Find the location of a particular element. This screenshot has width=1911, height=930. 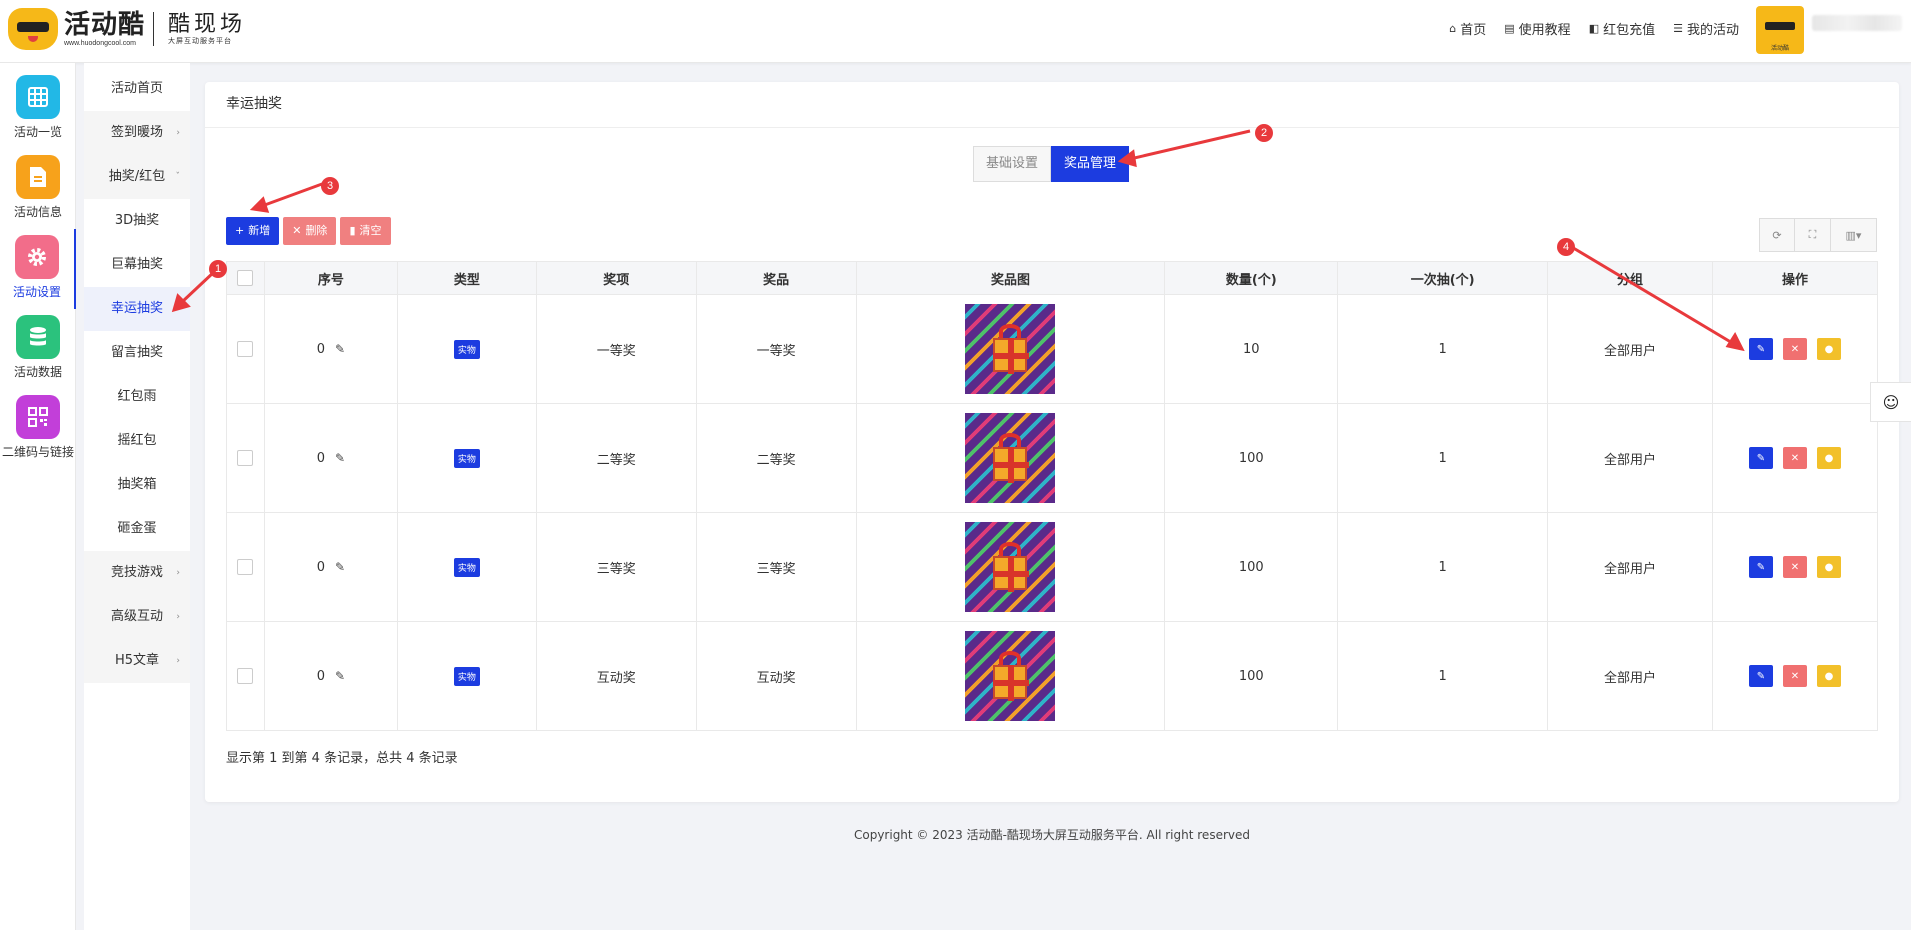

user-icon: ● is located at coordinates (1829, 567).